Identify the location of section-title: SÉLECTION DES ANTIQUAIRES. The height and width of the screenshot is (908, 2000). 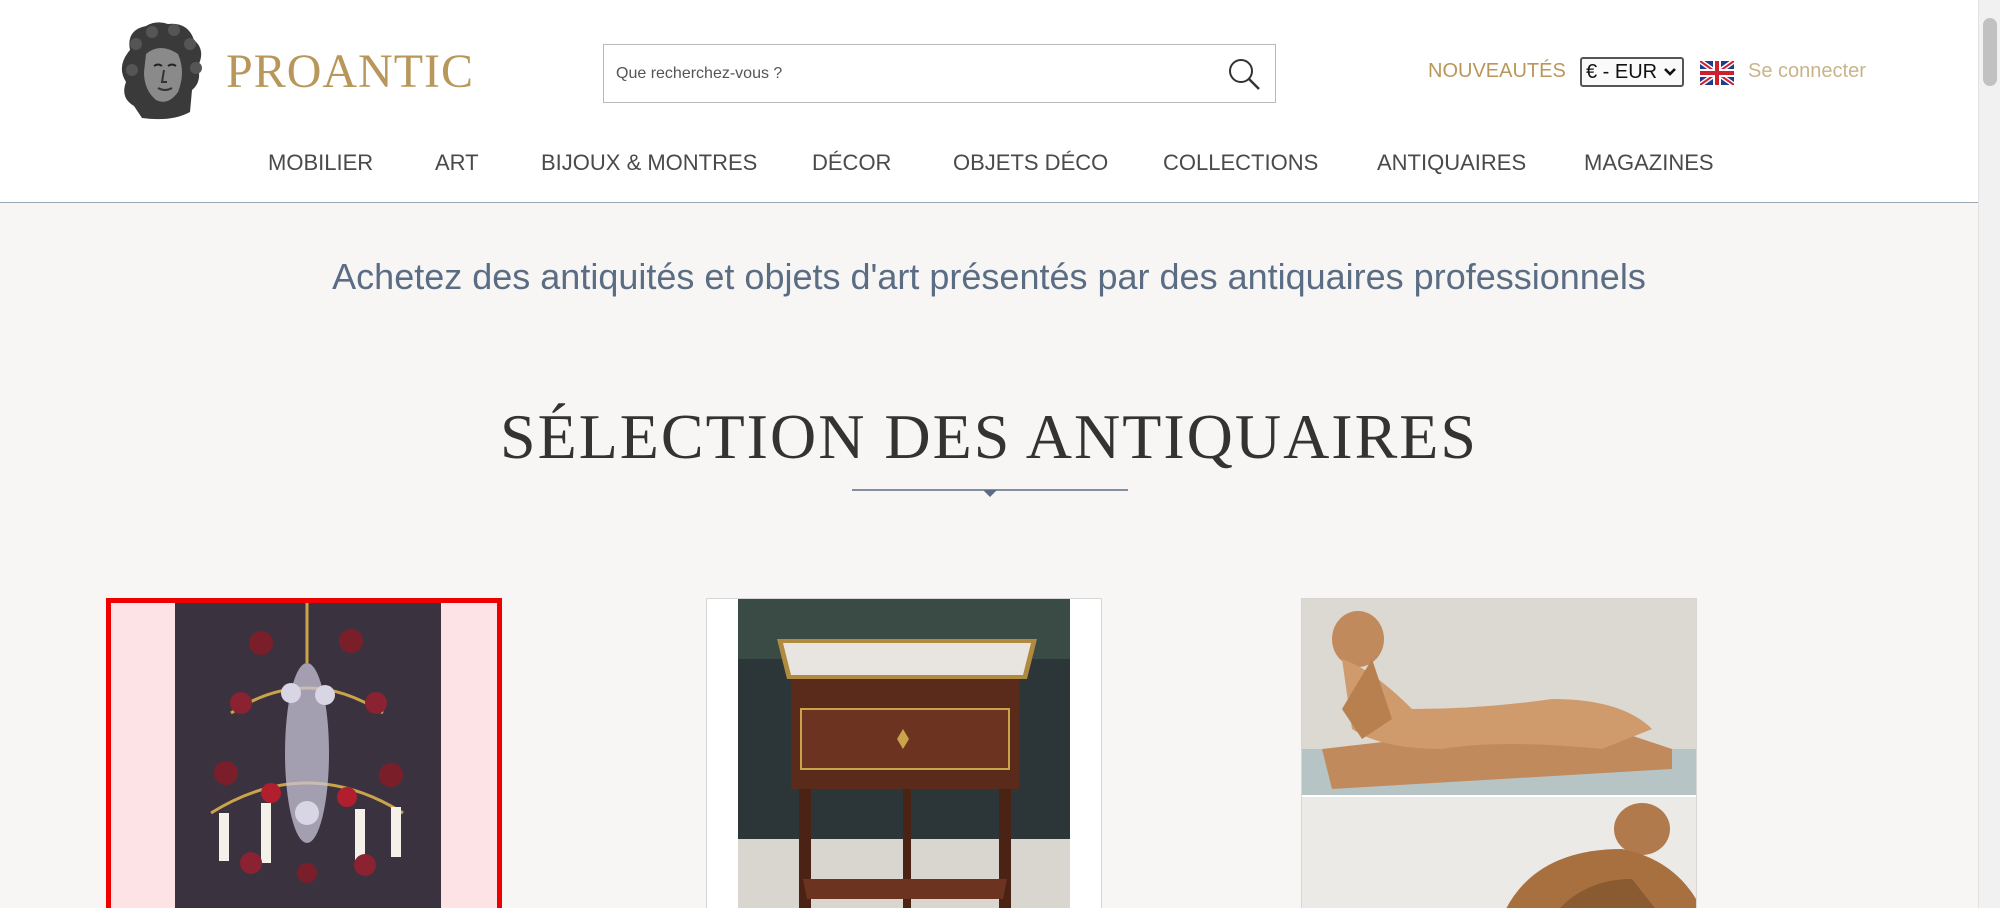
(989, 436).